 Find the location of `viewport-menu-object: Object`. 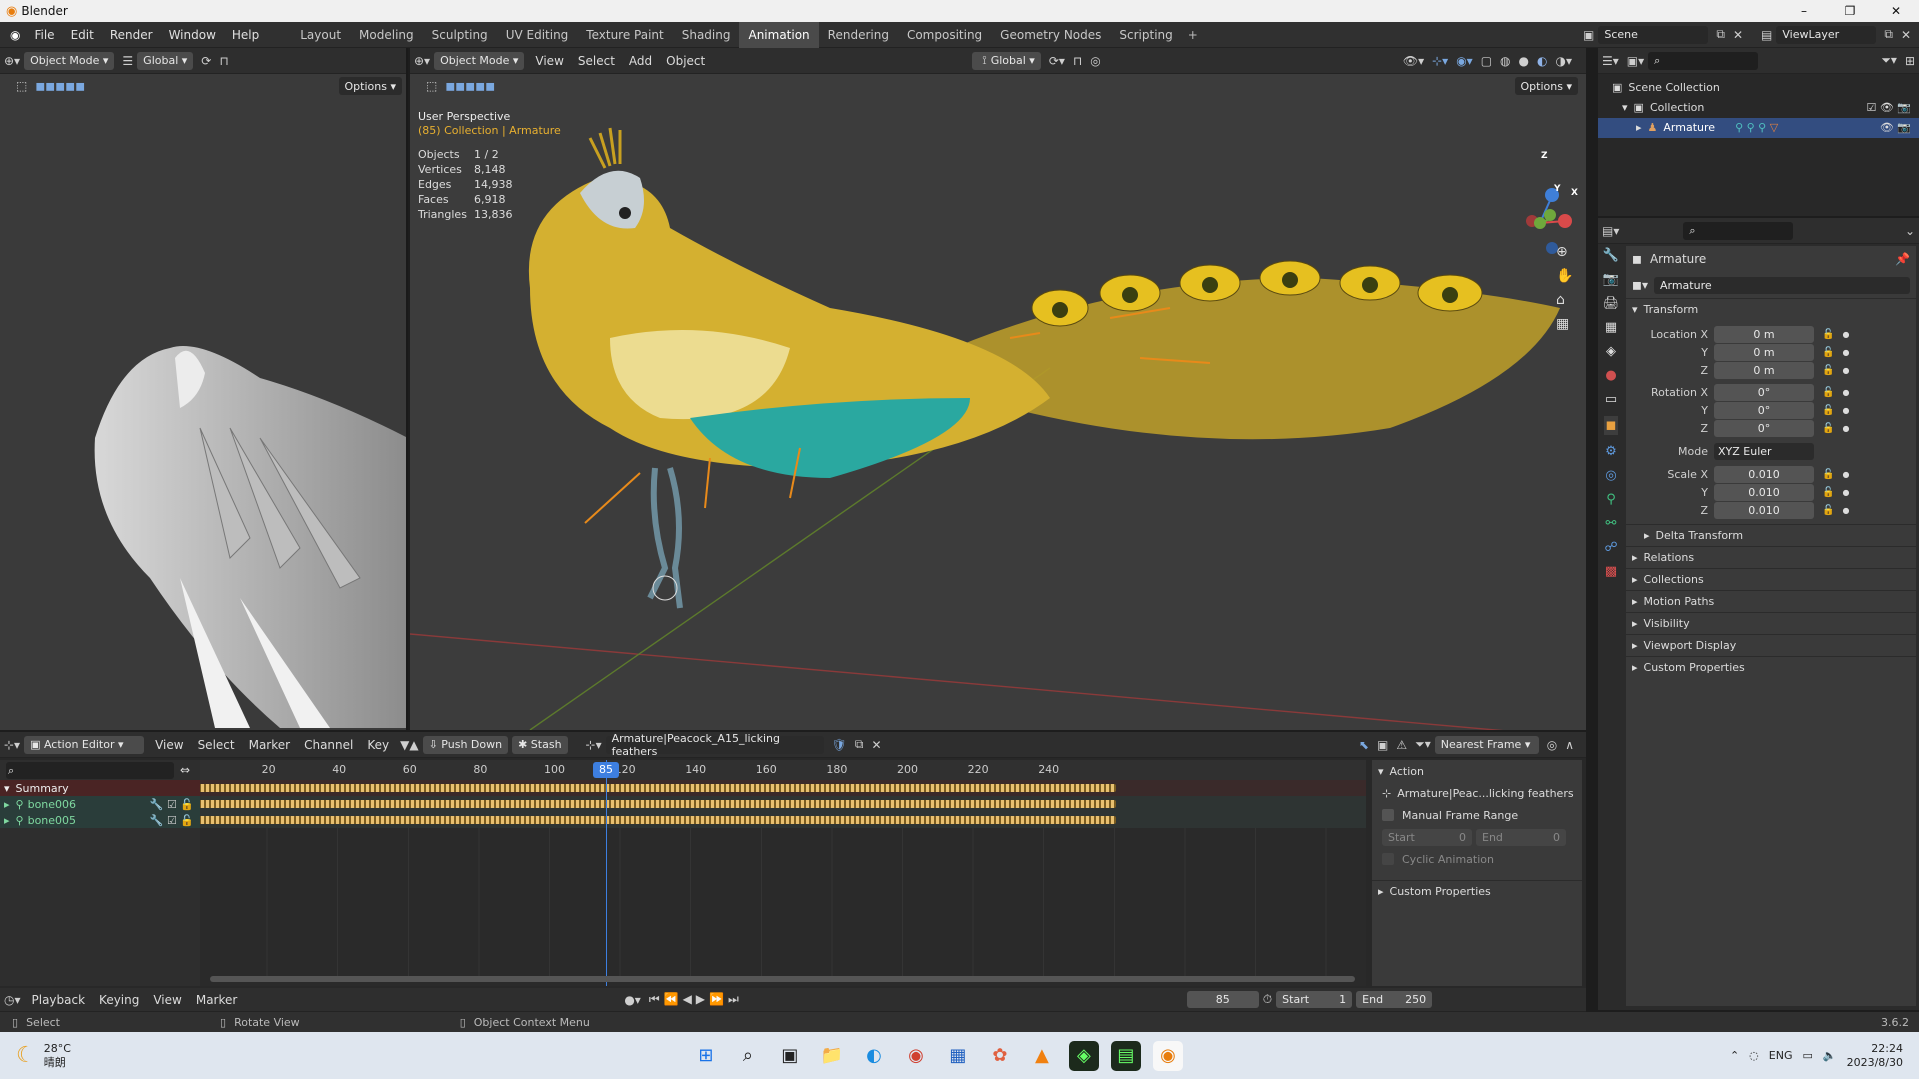

viewport-menu-object: Object is located at coordinates (685, 61).